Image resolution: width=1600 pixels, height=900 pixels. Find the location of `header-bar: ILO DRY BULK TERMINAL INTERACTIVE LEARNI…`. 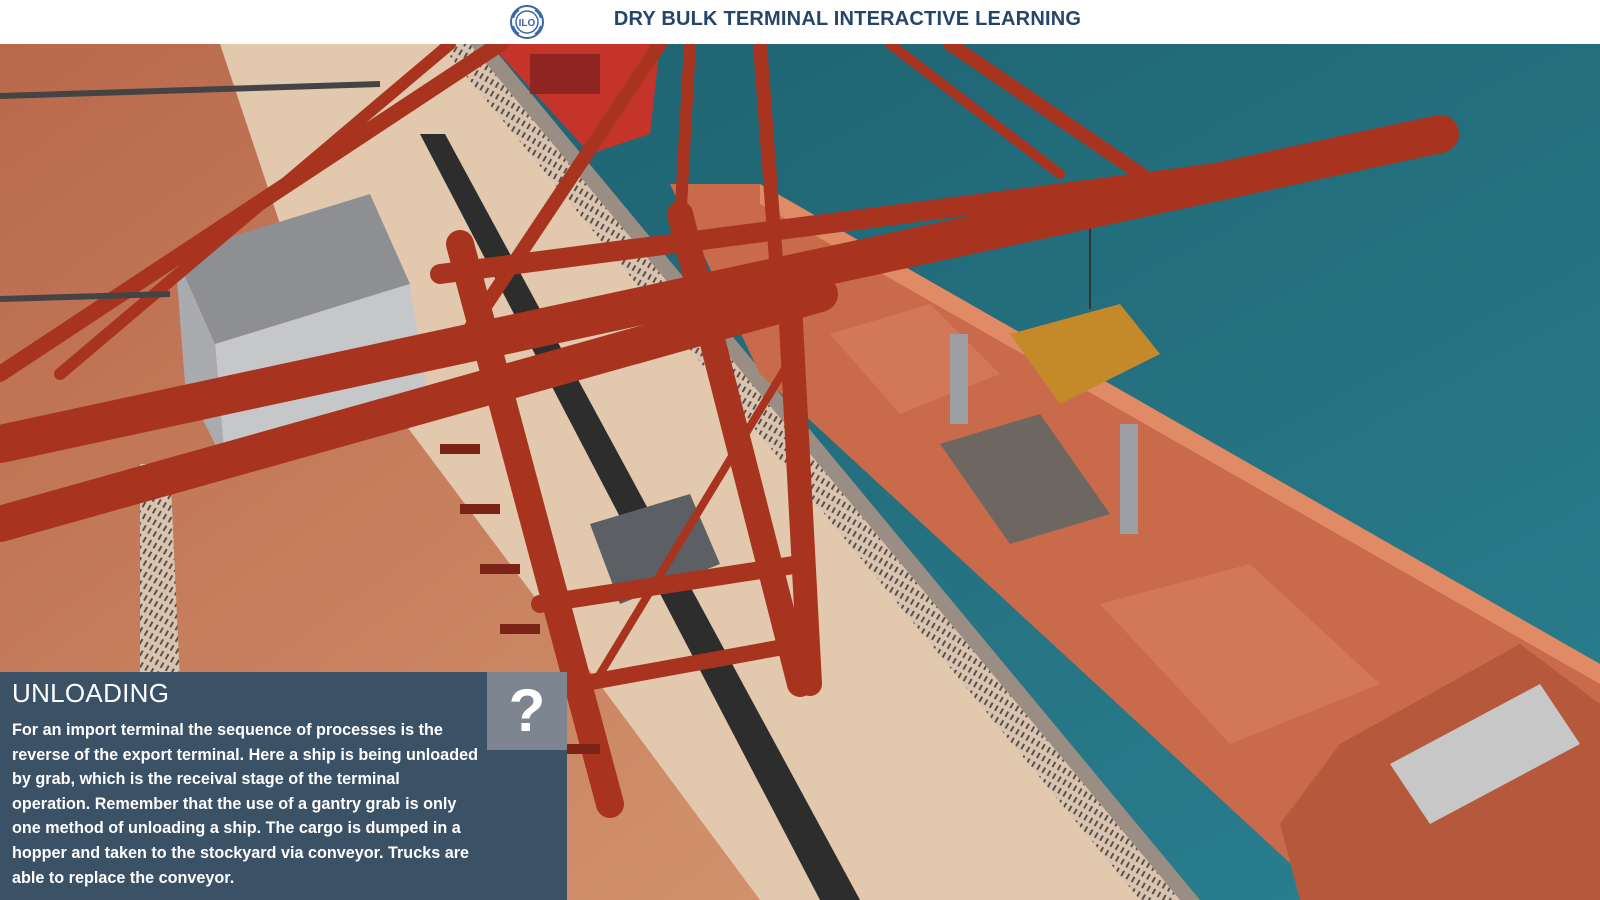

header-bar: ILO DRY BULK TERMINAL INTERACTIVE LEARNI… is located at coordinates (800, 22).